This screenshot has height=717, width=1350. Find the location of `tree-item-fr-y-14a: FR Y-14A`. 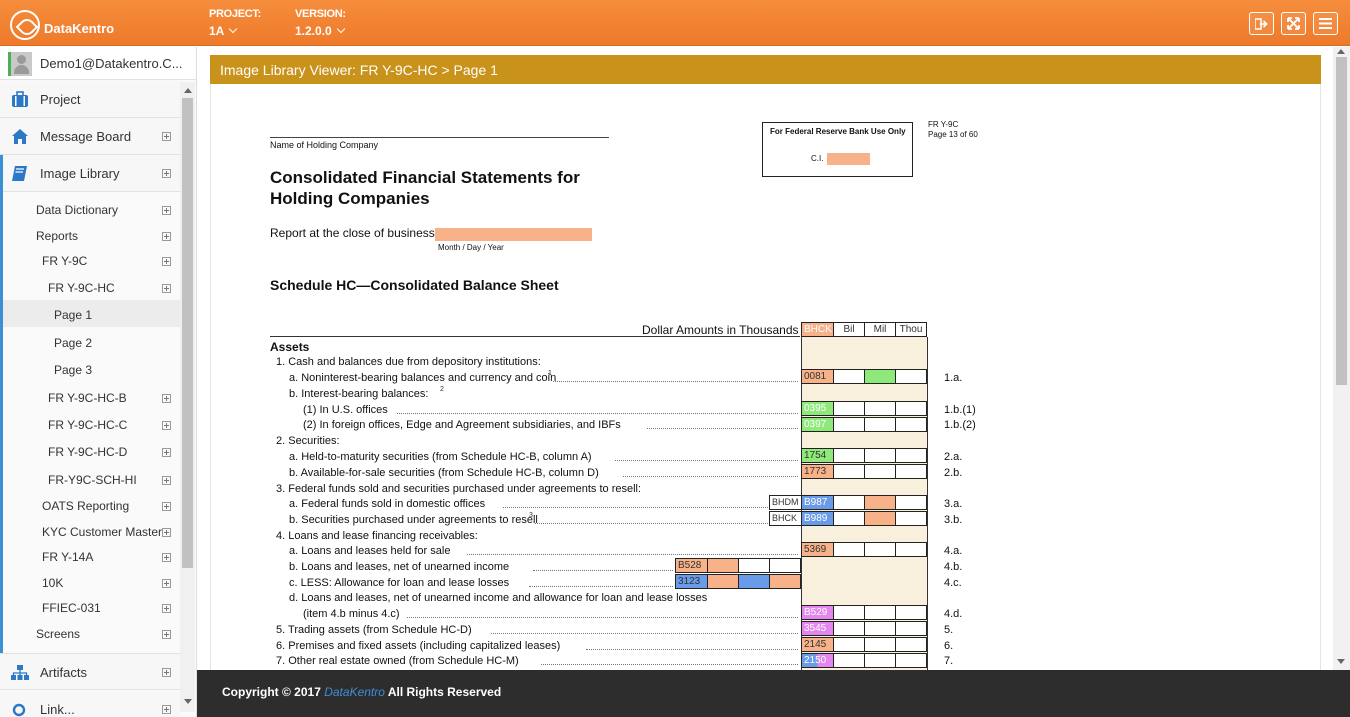

tree-item-fr-y-14a: FR Y-14A is located at coordinates (67, 557).